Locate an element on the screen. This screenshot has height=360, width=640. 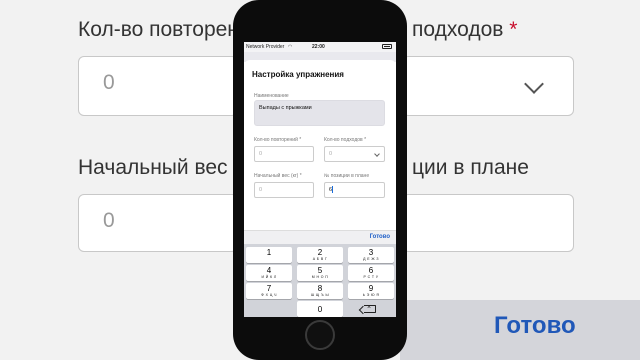
sets-select: 0 is located at coordinates (354, 154).